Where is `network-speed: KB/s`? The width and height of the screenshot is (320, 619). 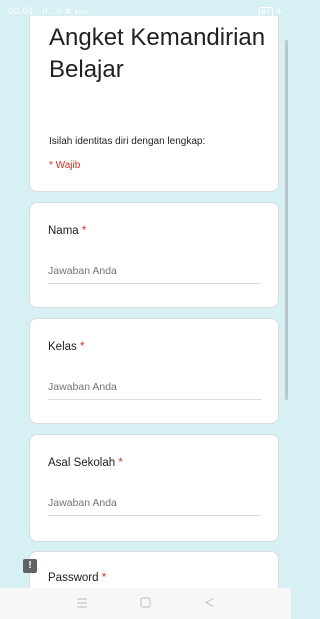
network-speed: KB/s is located at coordinates (81, 12).